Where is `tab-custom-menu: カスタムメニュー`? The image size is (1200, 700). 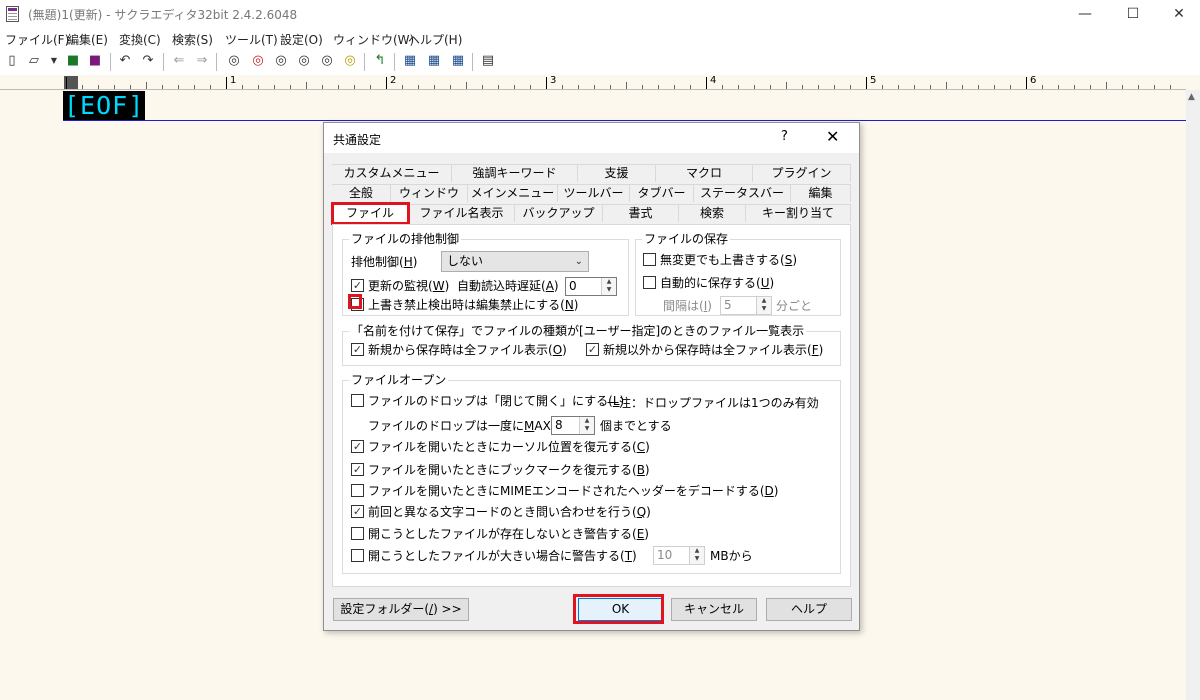
tab-custom-menu: カスタムメニュー is located at coordinates (392, 173).